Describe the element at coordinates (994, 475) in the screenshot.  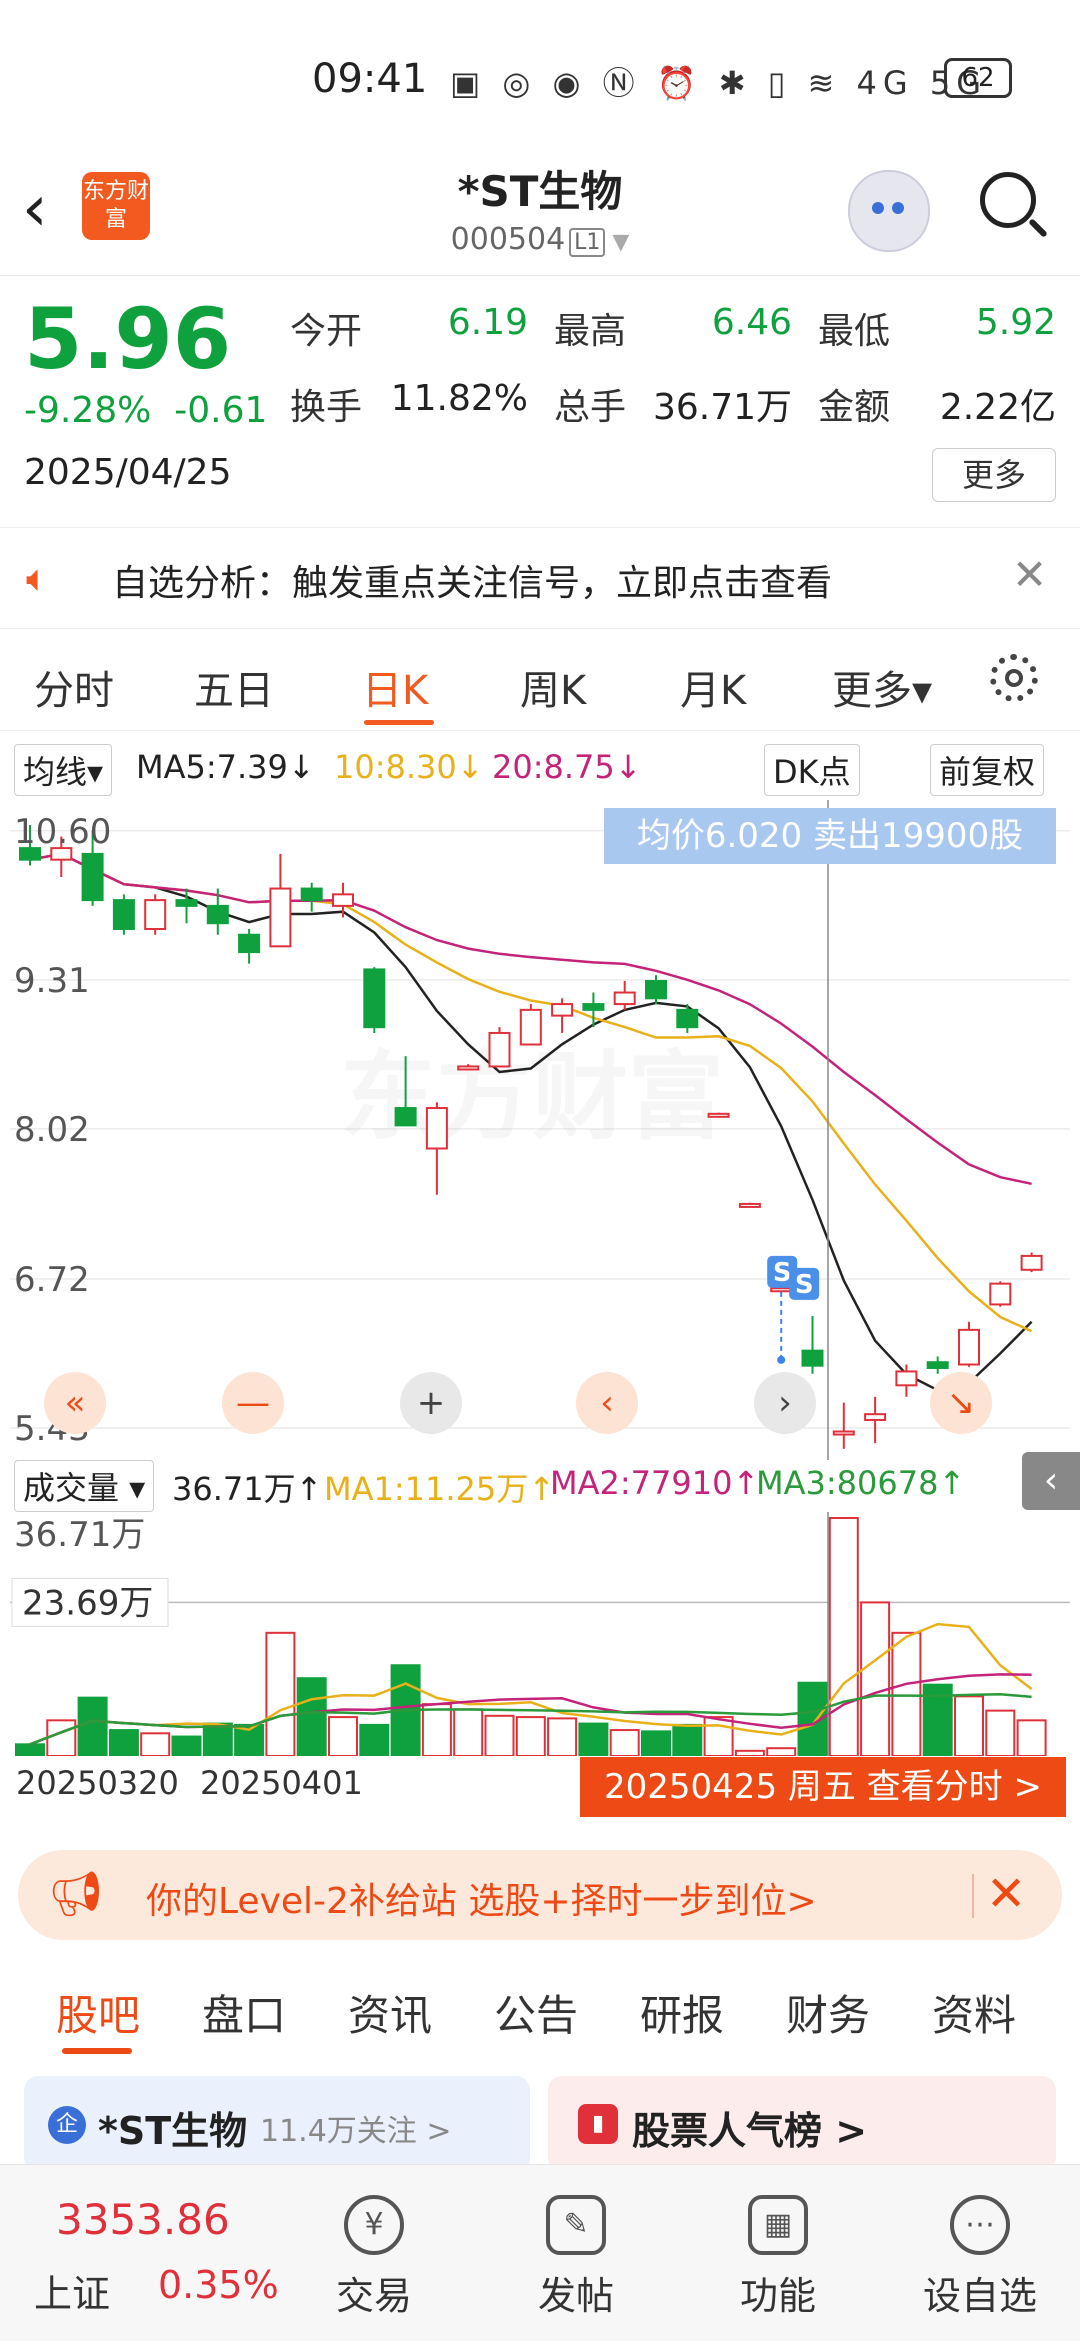
I see `more-quote-button: 更多` at that location.